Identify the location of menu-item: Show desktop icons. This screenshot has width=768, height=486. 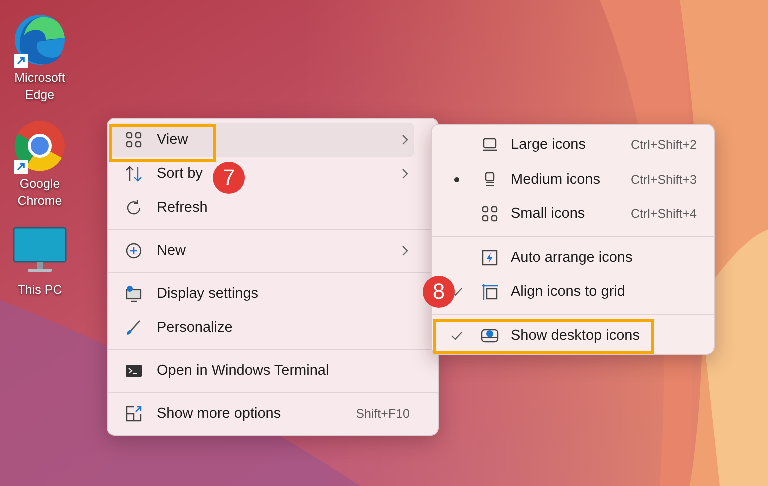
(573, 335).